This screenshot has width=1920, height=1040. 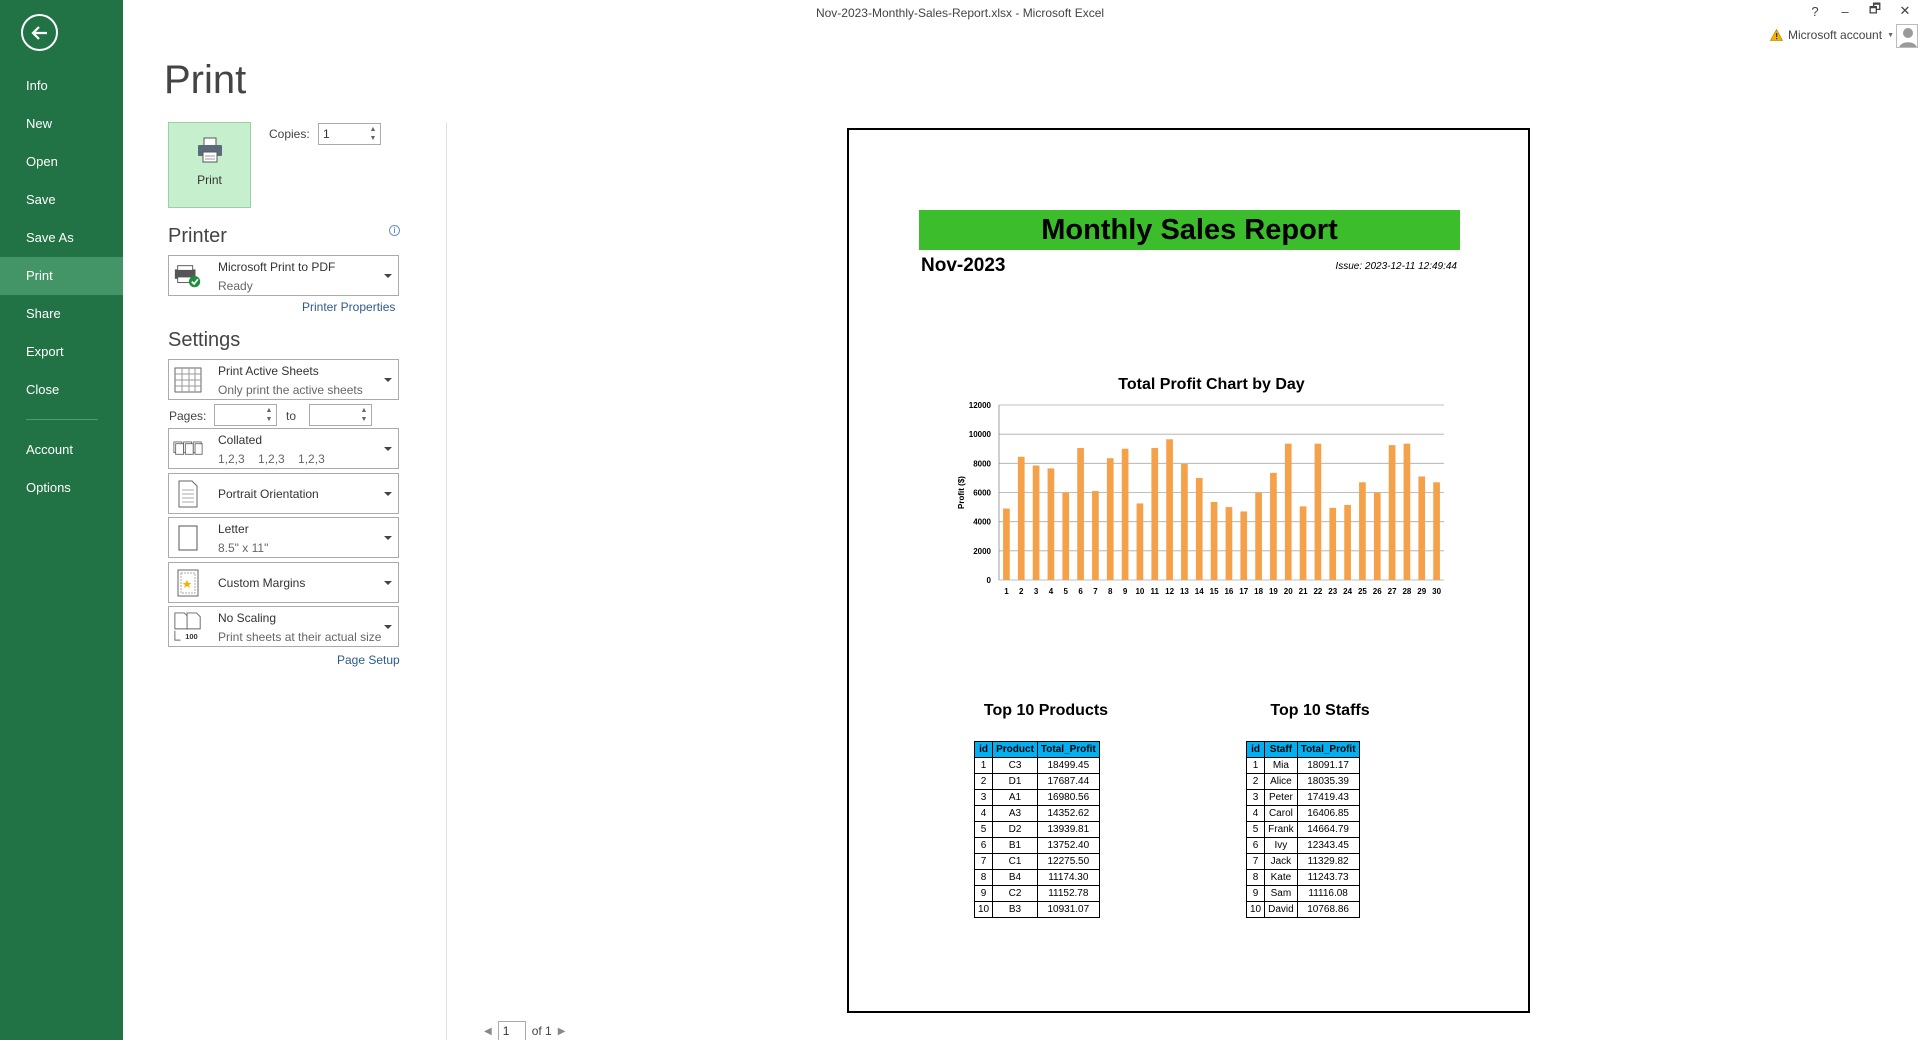 What do you see at coordinates (61, 238) in the screenshot?
I see `nav-save-as: Save As` at bounding box center [61, 238].